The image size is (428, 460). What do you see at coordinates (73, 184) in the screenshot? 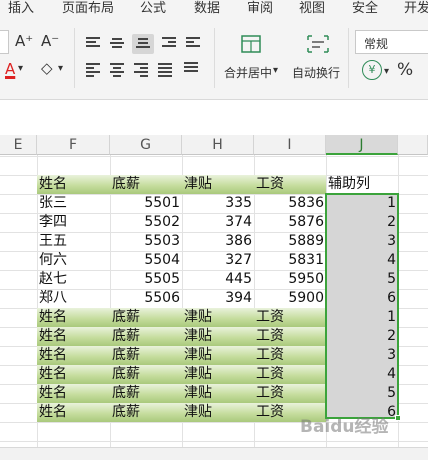
I see `header-cell-name: 姓名` at bounding box center [73, 184].